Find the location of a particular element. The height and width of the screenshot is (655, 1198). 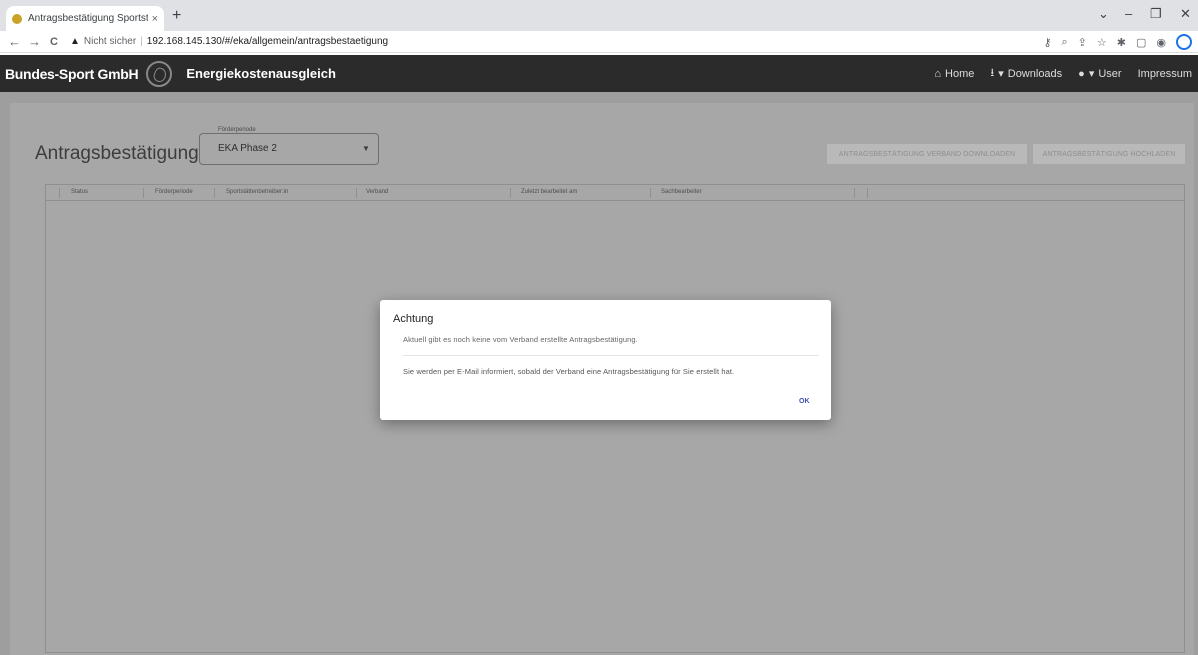

new-tab-button: + is located at coordinates (176, 16).